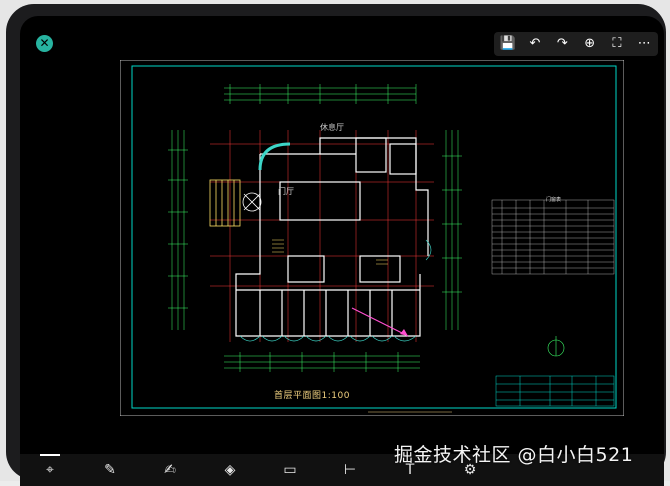 This screenshot has width=670, height=486. I want to click on door-schedule-title: 门窗表, so click(554, 200).